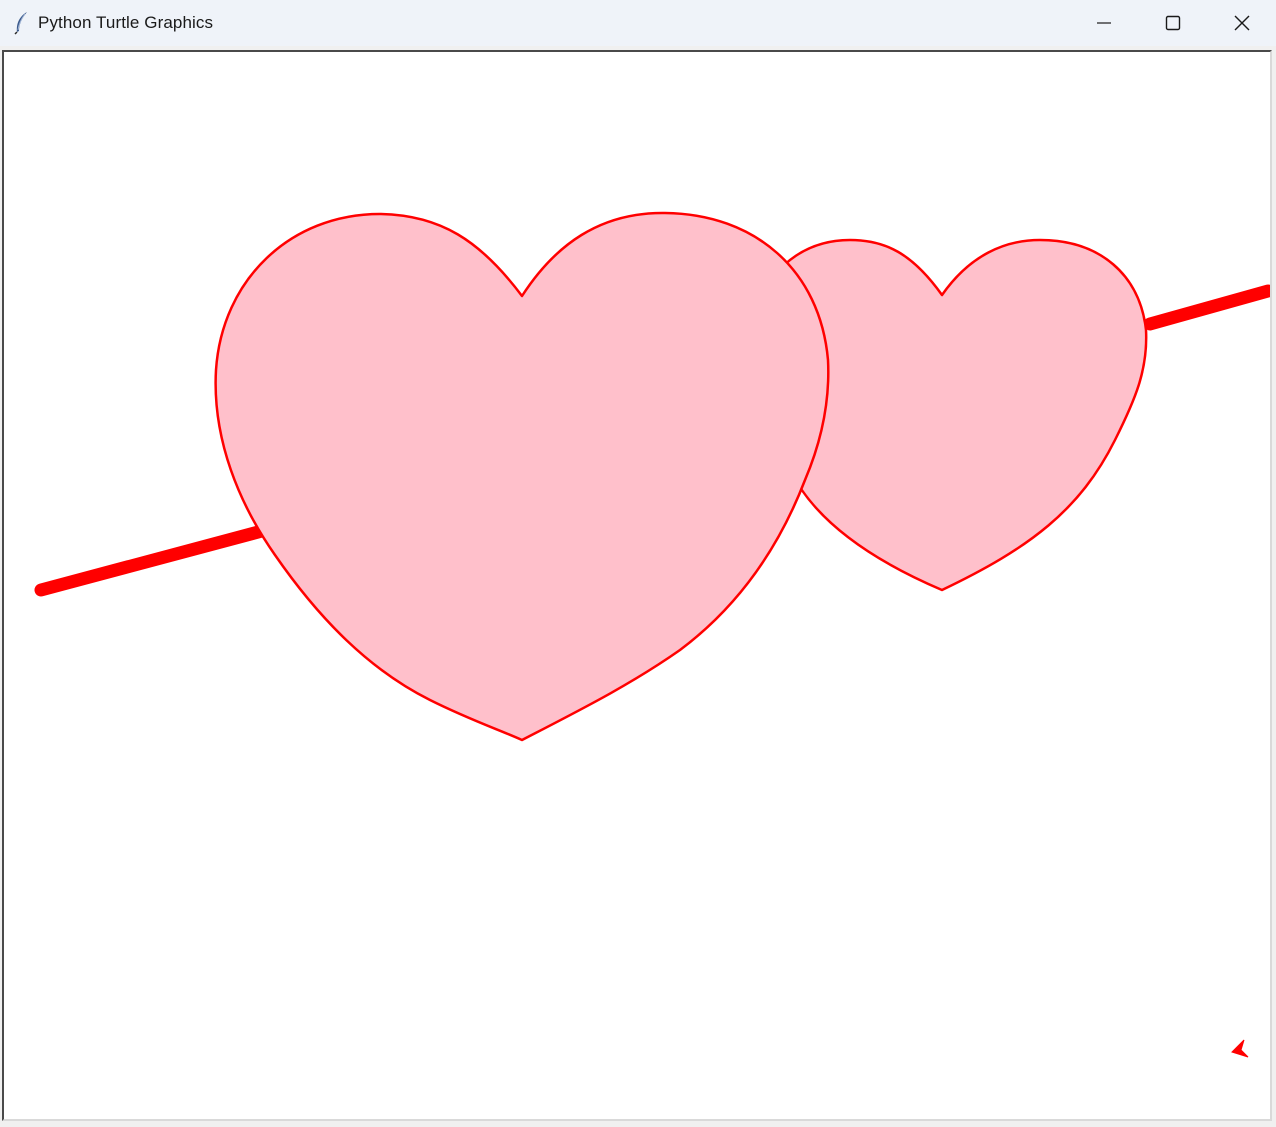  I want to click on window-controls, so click(1172, 23).